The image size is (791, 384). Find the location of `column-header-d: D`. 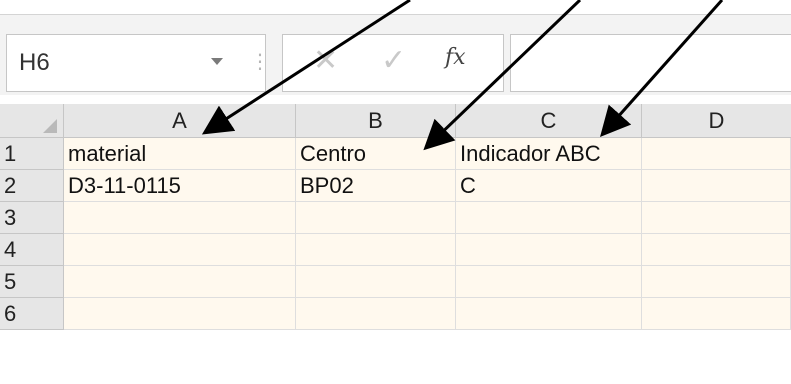

column-header-d: D is located at coordinates (716, 121).